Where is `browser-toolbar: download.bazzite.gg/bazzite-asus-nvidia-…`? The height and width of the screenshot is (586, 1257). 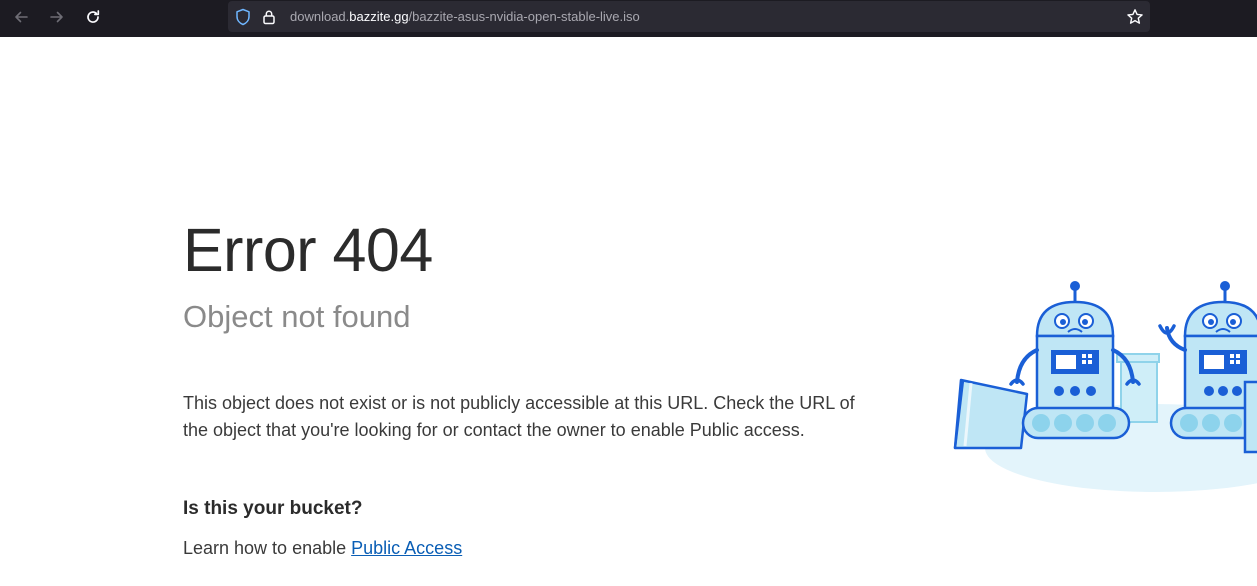 browser-toolbar: download.bazzite.gg/bazzite-asus-nvidia-… is located at coordinates (628, 18).